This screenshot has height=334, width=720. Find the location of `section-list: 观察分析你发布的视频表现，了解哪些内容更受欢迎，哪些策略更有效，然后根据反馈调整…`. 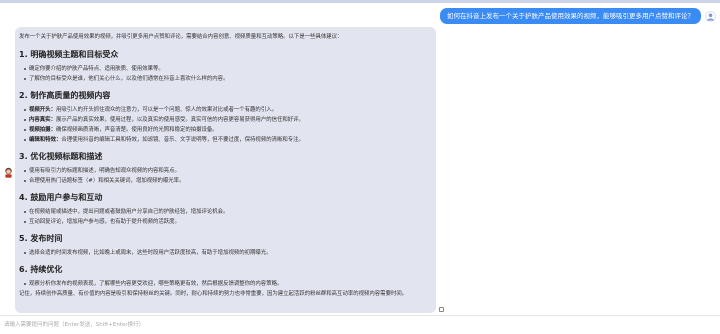

section-list: 观察分析你发布的视频表现，了解哪些内容更受欢迎，哪些策略更有效，然后根据反馈调整… is located at coordinates (225, 284).